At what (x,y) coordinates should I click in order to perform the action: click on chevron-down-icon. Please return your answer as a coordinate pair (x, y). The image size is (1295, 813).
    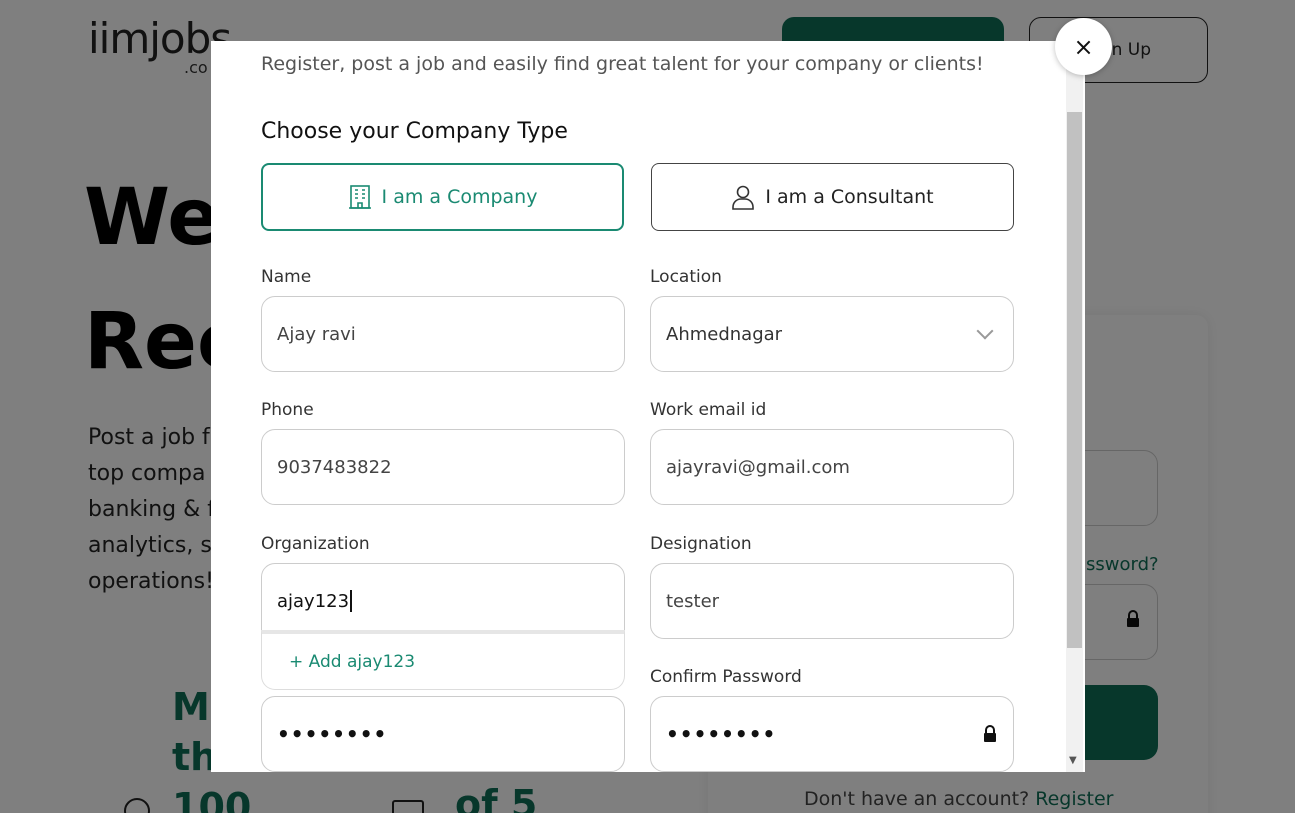
    Looking at the image, I should click on (985, 331).